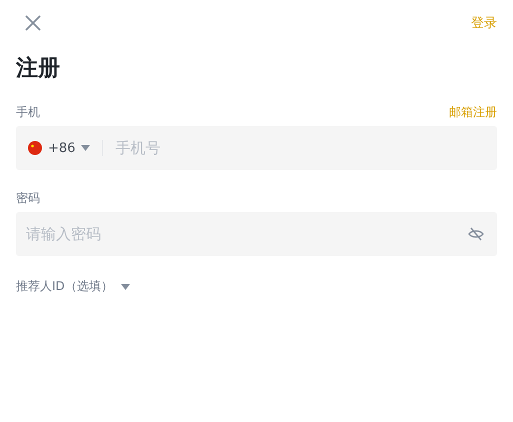  Describe the element at coordinates (35, 148) in the screenshot. I see `flag-icon` at that location.